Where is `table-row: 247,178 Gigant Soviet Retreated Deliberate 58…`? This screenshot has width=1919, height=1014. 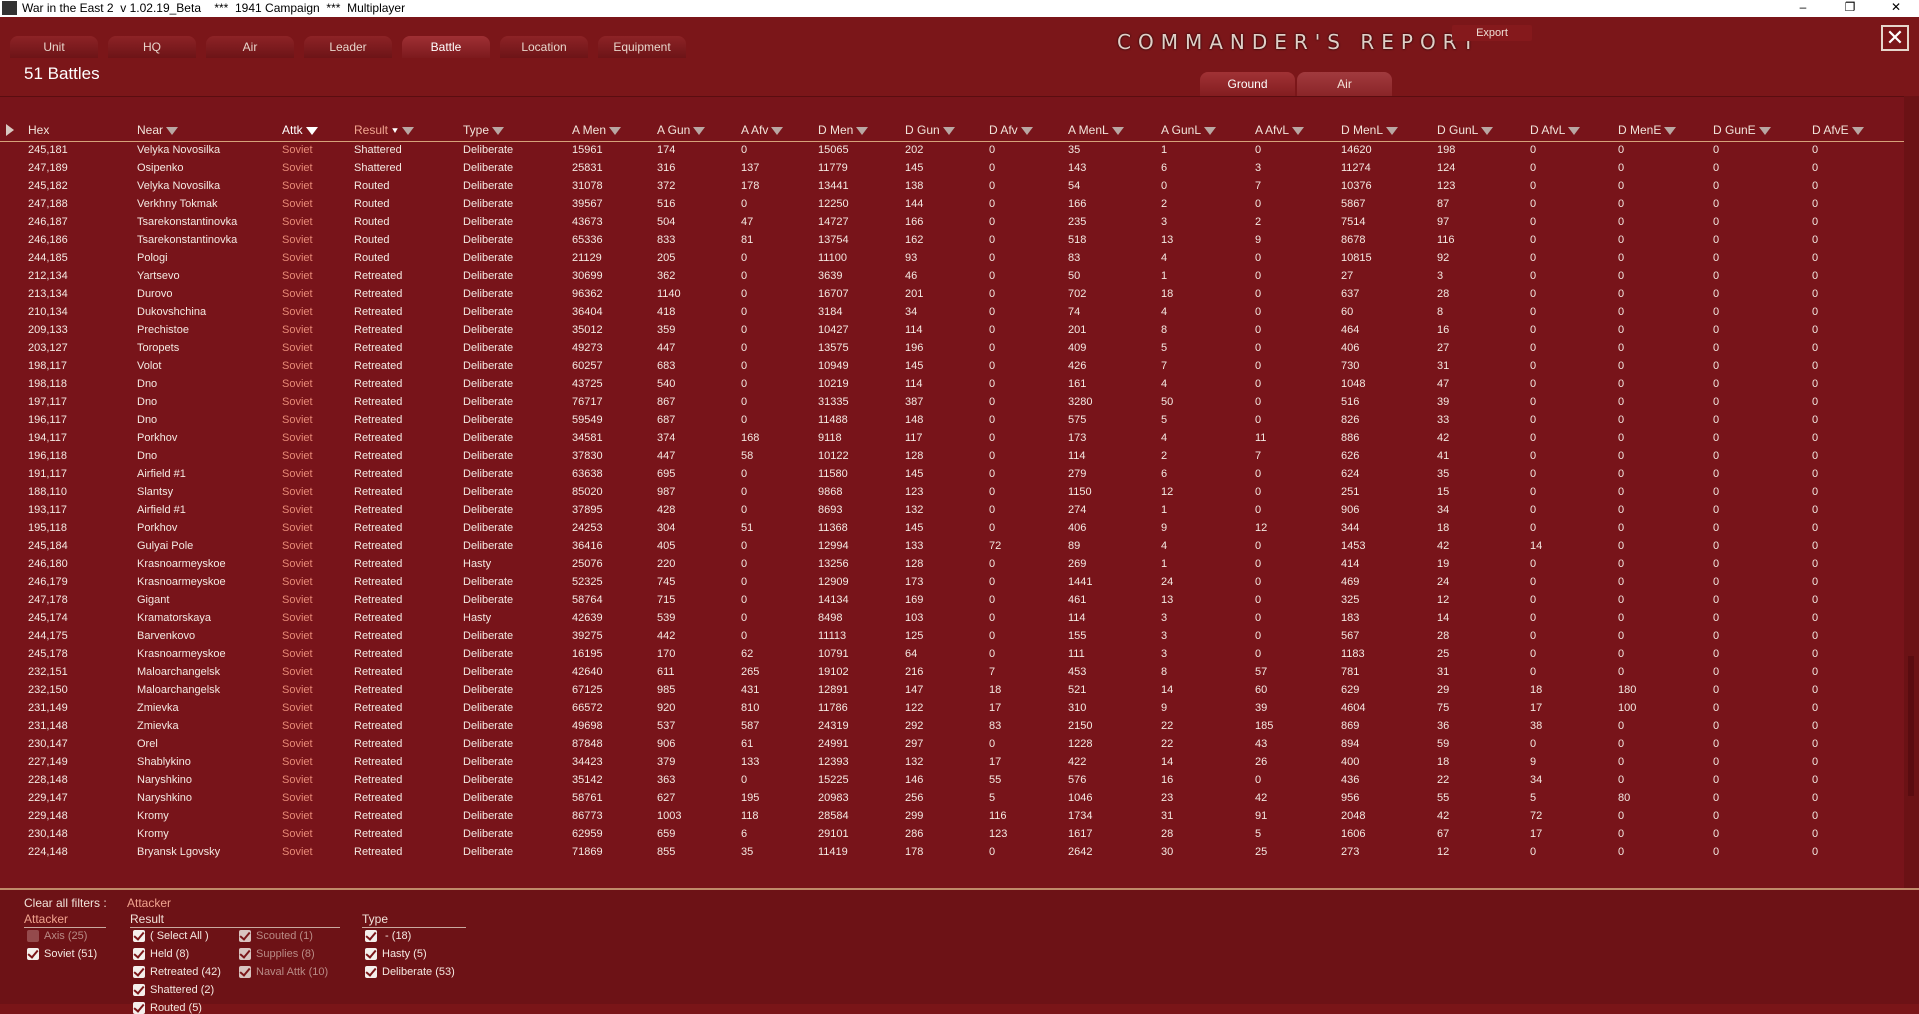
table-row: 247,178 Gigant Soviet Retreated Deliberate 58… is located at coordinates (952, 601).